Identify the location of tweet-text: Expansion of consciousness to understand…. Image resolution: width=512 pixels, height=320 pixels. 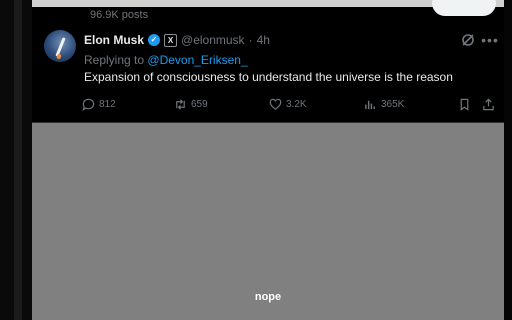
(268, 77).